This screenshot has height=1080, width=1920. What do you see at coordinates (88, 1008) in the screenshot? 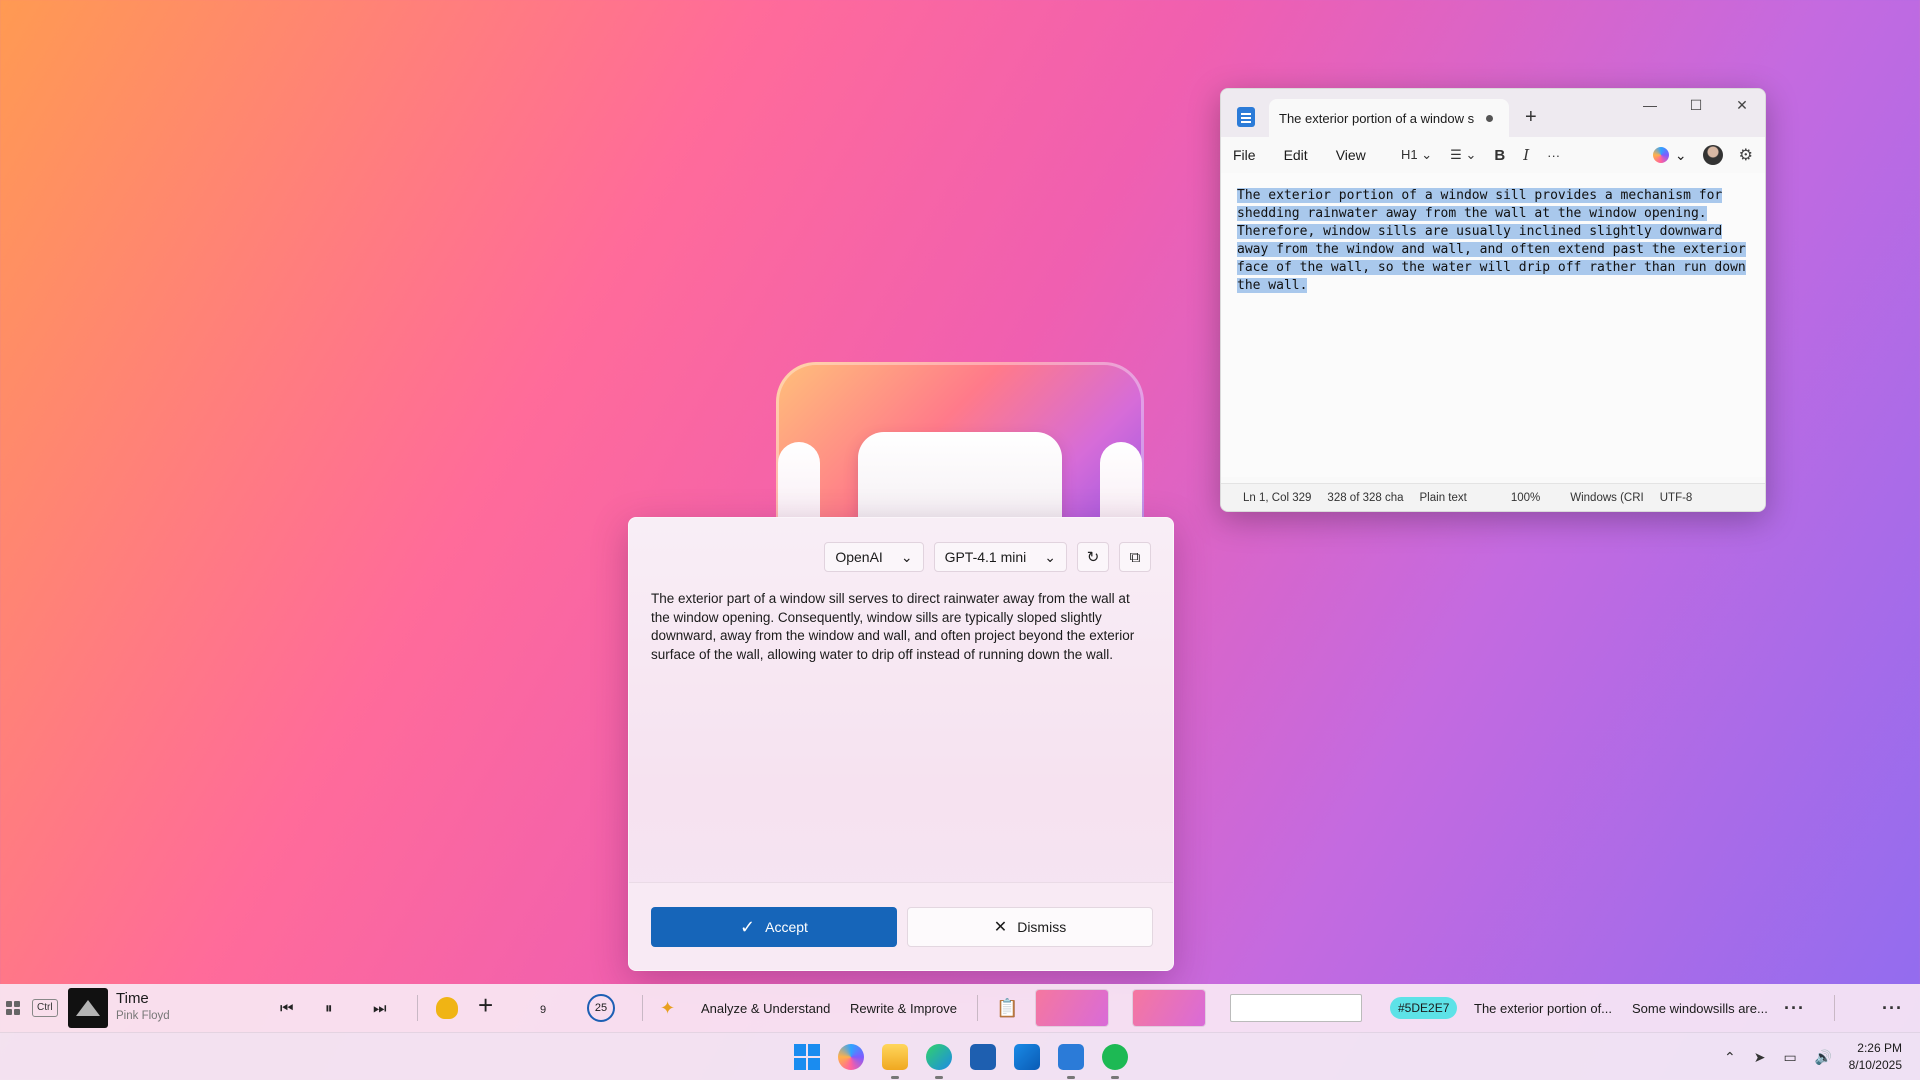
I see `album-art` at bounding box center [88, 1008].